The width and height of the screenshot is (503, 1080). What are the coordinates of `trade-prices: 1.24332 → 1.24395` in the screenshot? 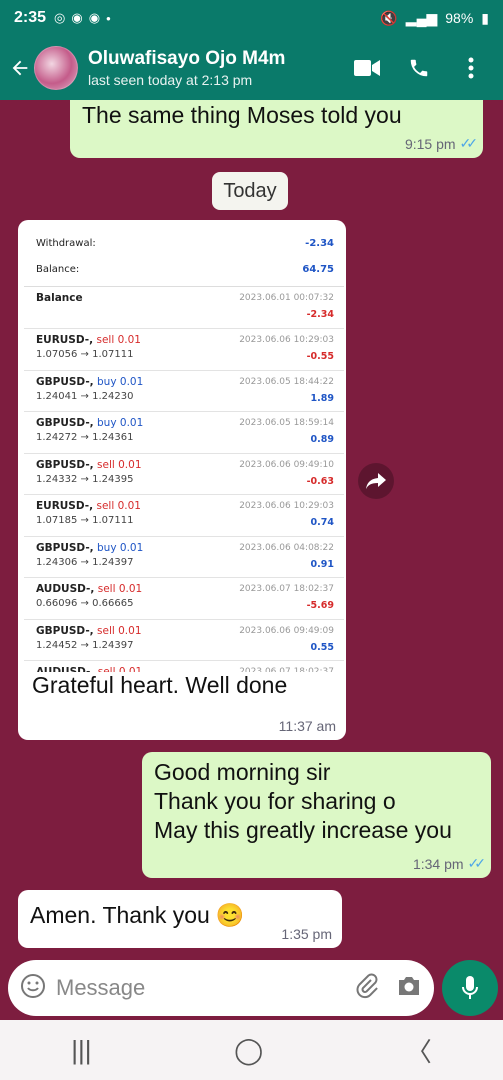 It's located at (85, 479).